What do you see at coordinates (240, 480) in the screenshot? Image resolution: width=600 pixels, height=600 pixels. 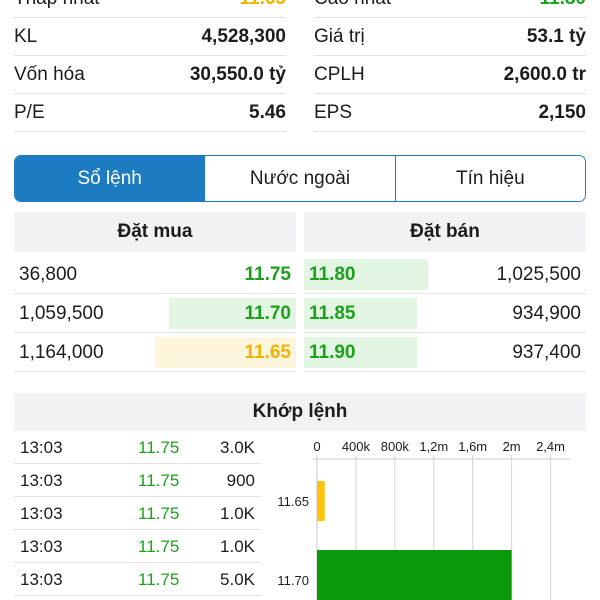 I see `trade-vol: 900` at bounding box center [240, 480].